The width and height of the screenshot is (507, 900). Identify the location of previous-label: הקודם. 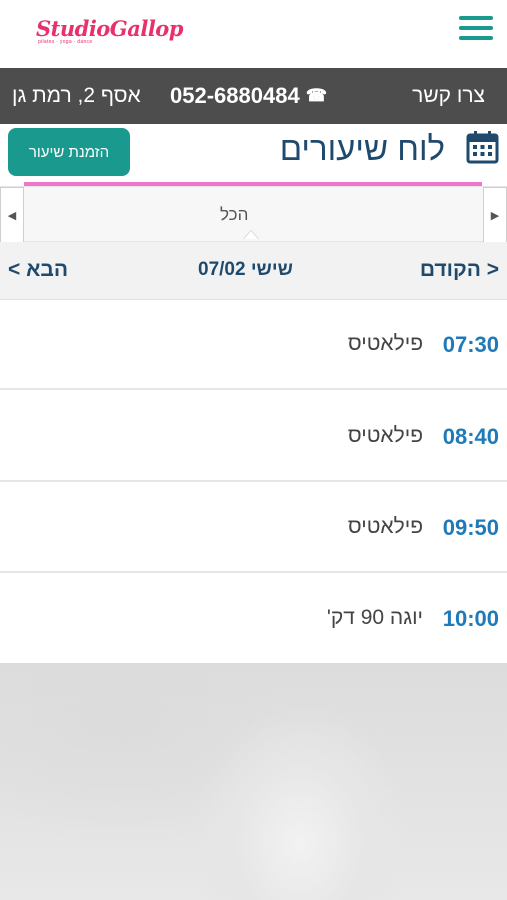
(450, 269).